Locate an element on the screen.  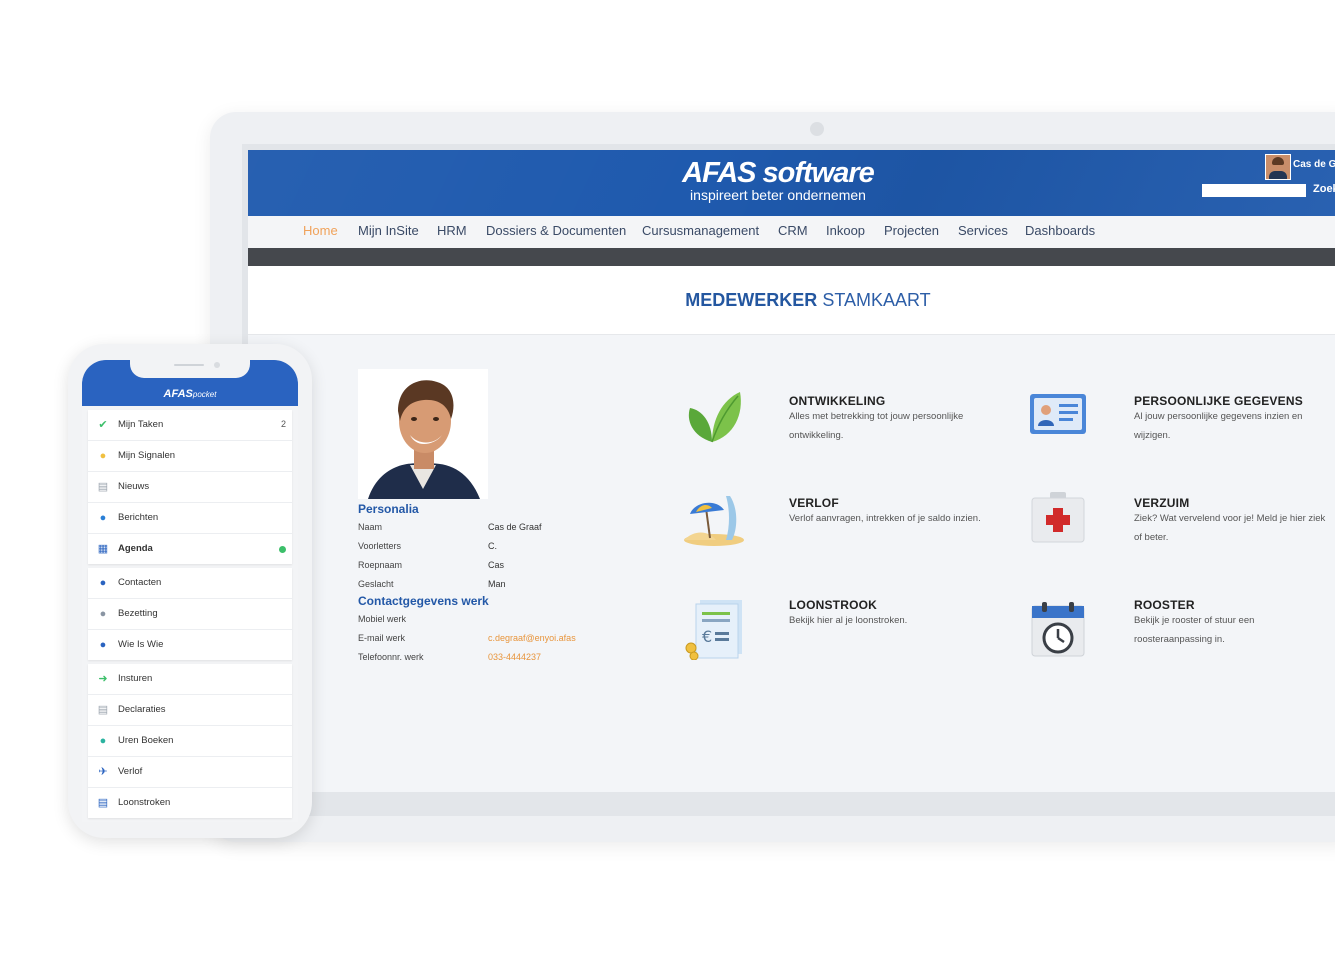
menu-item-declaraties: ▤ Declaraties is located at coordinates (190, 710).